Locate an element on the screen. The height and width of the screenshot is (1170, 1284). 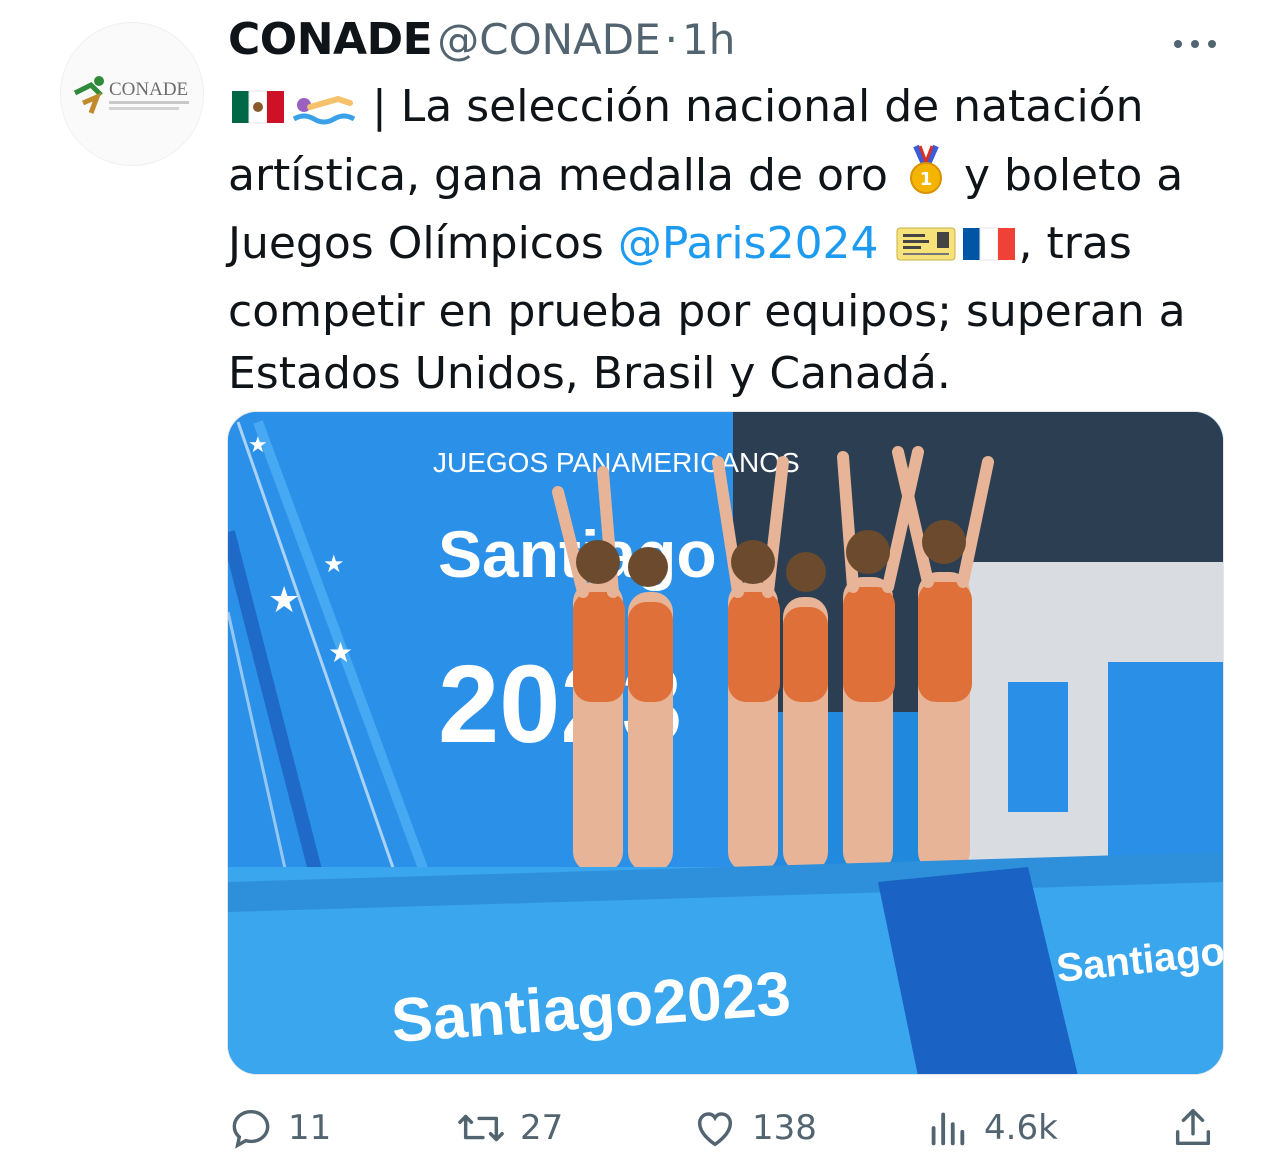
author-name: CONADE is located at coordinates (330, 39).